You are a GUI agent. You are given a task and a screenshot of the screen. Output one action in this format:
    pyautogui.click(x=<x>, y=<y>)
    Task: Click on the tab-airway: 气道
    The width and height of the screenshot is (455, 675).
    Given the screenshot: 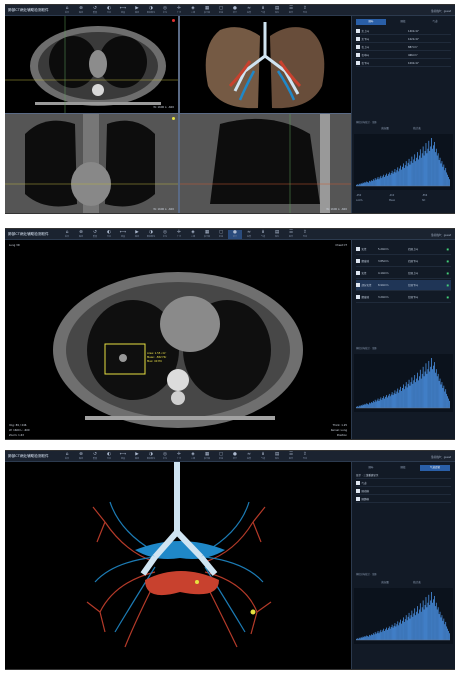 What is the action you would take?
    pyautogui.click(x=435, y=22)
    